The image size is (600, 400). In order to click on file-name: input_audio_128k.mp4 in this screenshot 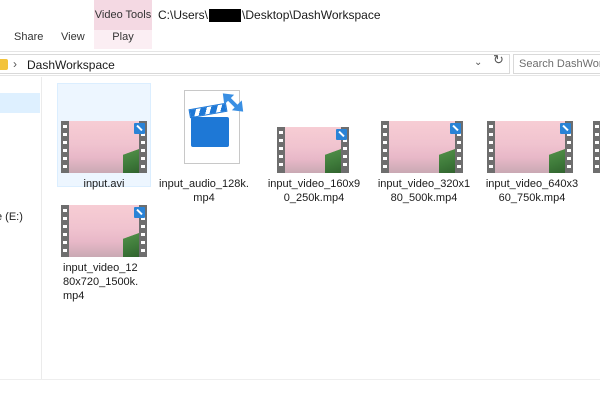, I will do `click(204, 191)`.